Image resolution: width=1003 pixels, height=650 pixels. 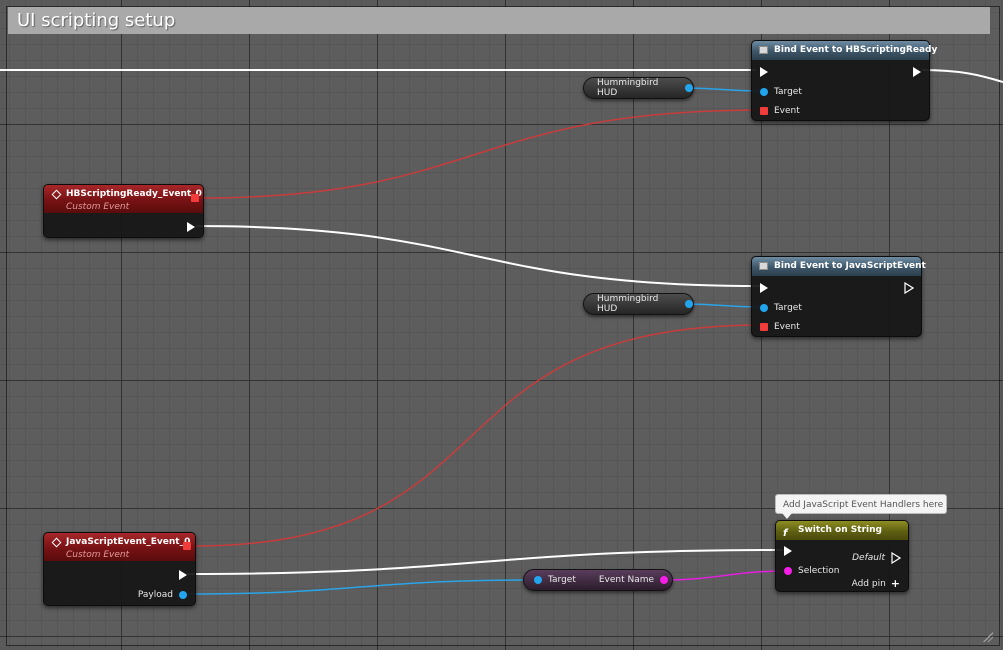 I want to click on plus-icon: +, so click(x=895, y=583).